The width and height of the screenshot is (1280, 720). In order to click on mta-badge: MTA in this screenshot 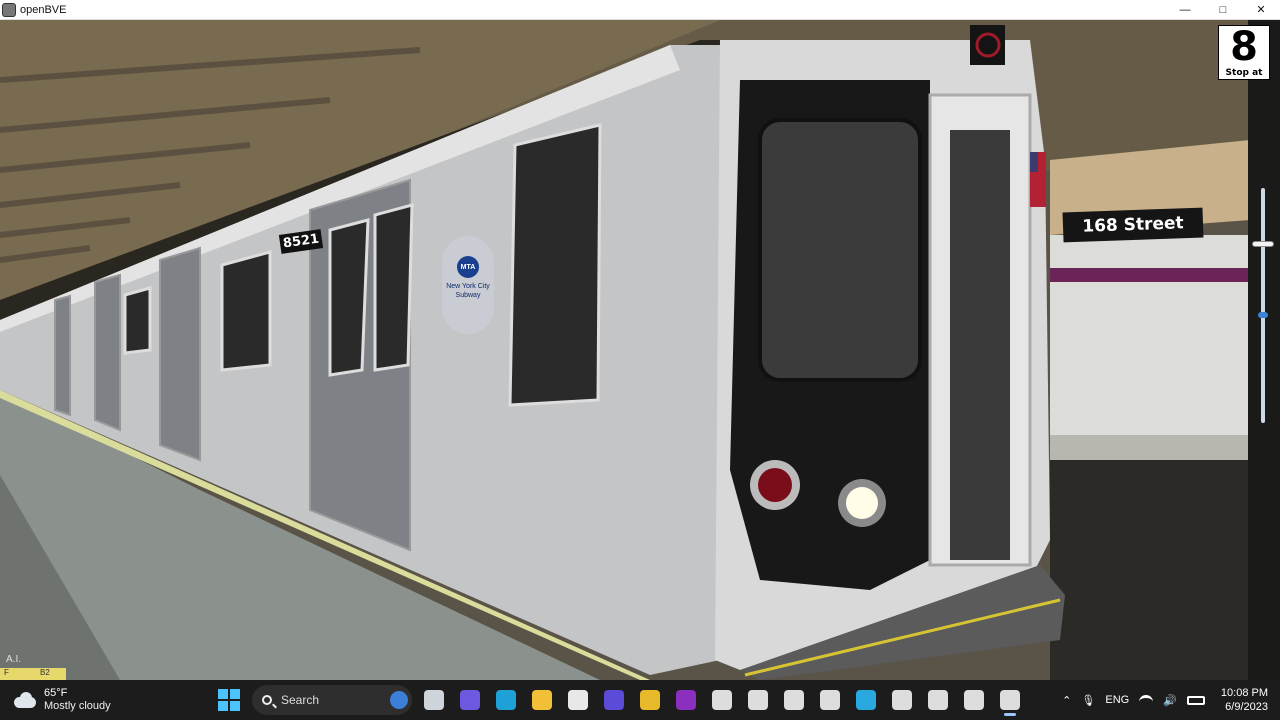, I will do `click(468, 267)`.